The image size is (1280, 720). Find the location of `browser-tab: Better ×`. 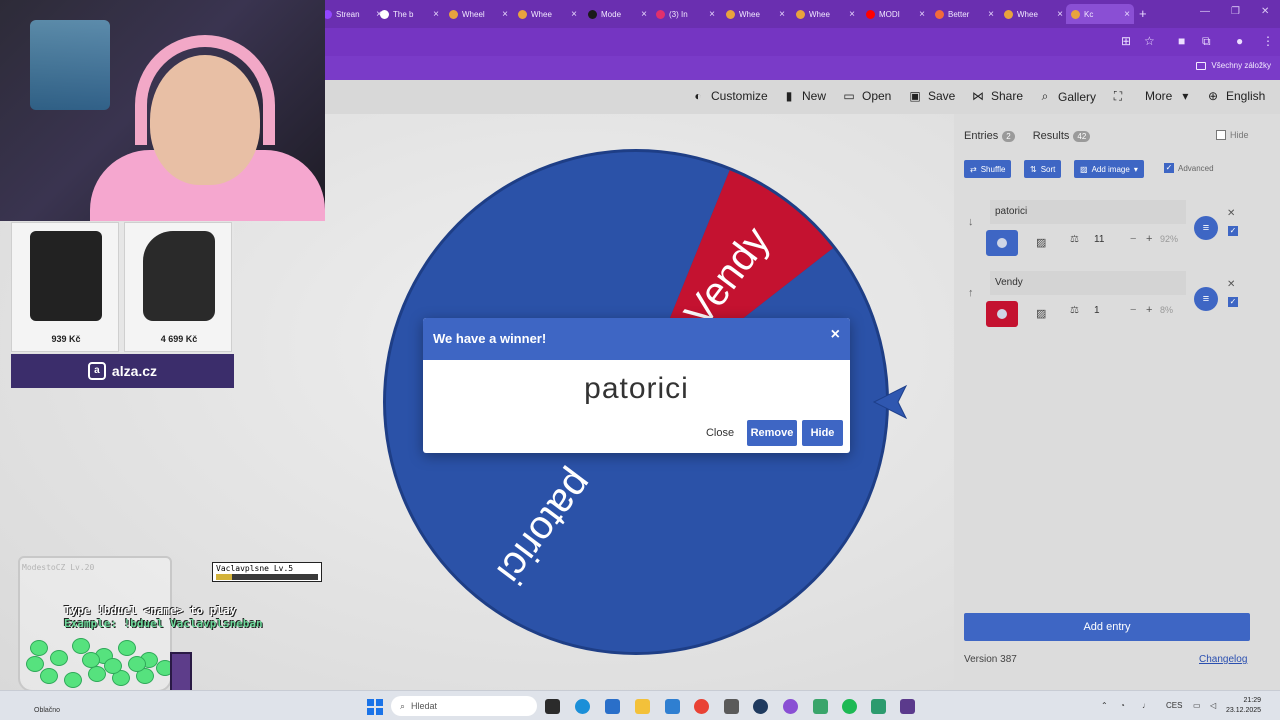

browser-tab: Better × is located at coordinates (964, 14).